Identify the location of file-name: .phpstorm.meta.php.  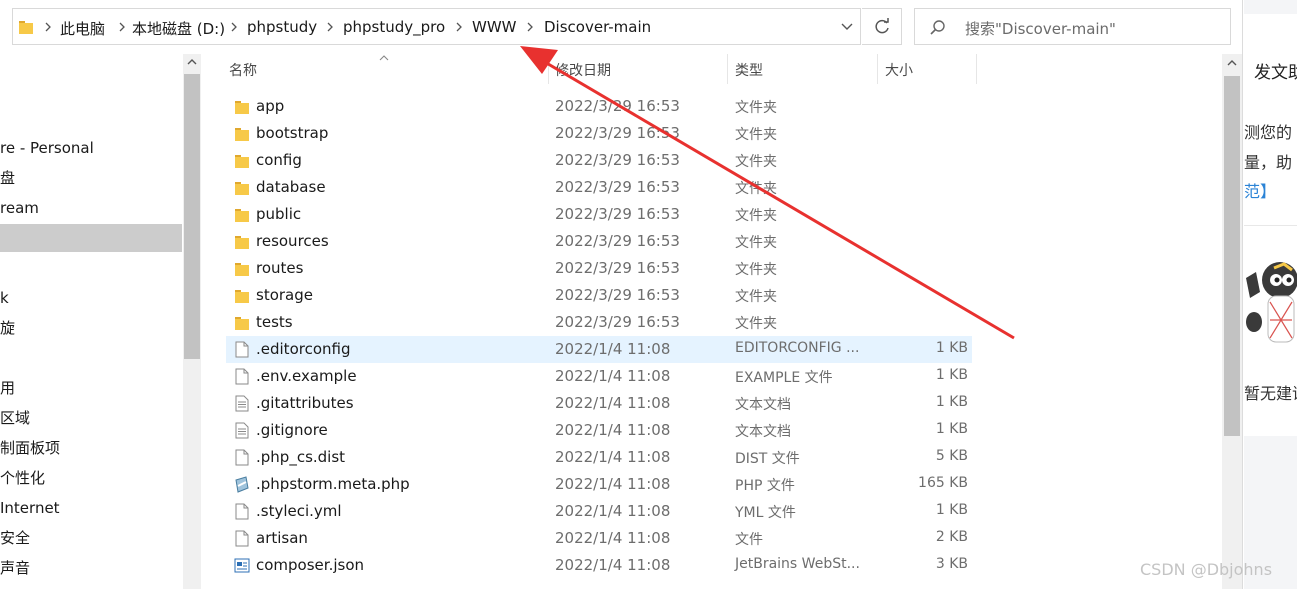
(333, 484).